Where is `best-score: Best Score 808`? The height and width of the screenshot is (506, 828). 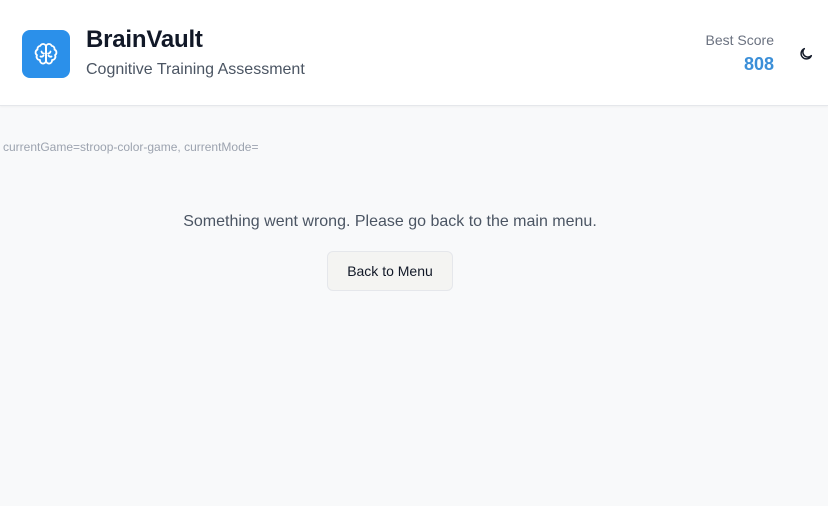
best-score: Best Score 808 is located at coordinates (740, 54).